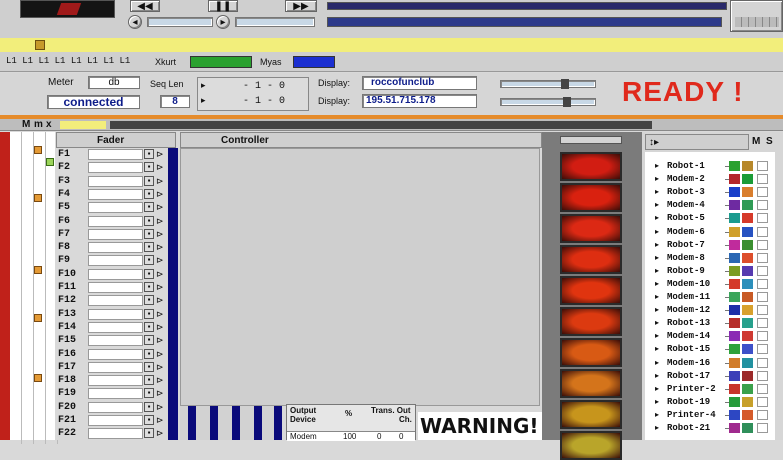  I want to click on right-slider, so click(275, 22).